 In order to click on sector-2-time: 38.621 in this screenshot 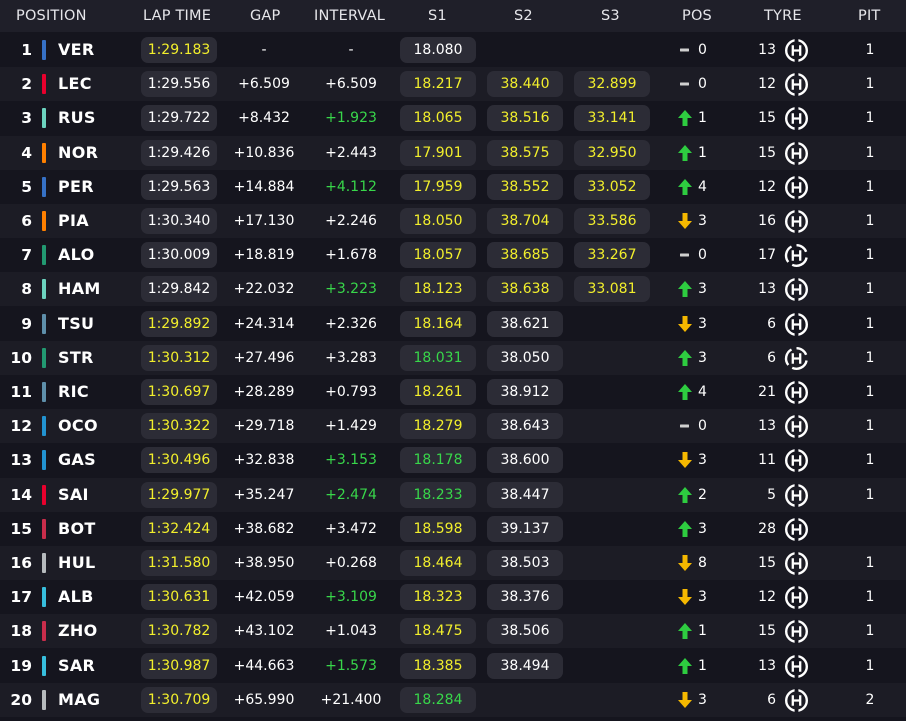, I will do `click(525, 323)`.